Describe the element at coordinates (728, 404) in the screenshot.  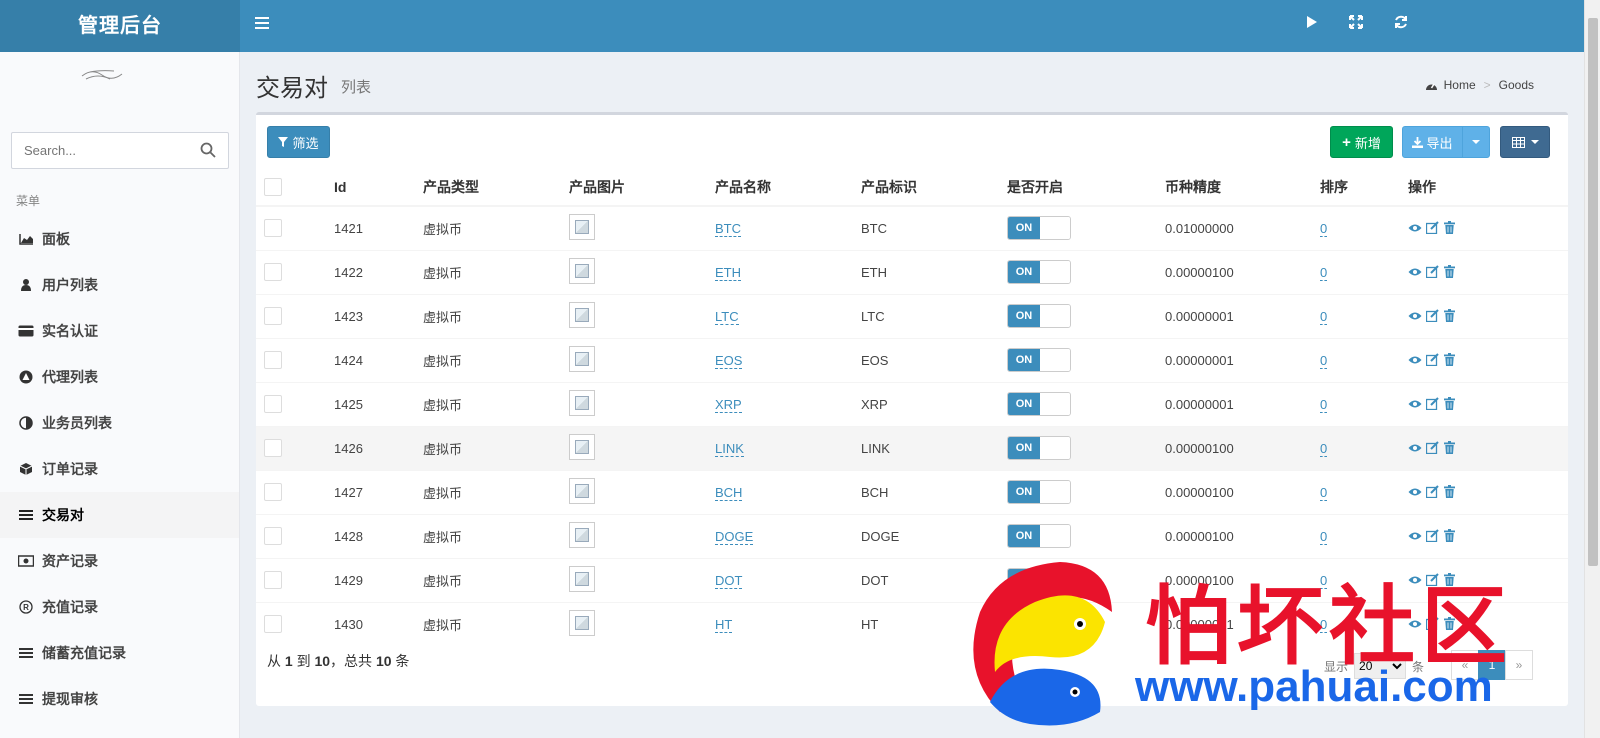
I see `editable-name: XRP` at that location.